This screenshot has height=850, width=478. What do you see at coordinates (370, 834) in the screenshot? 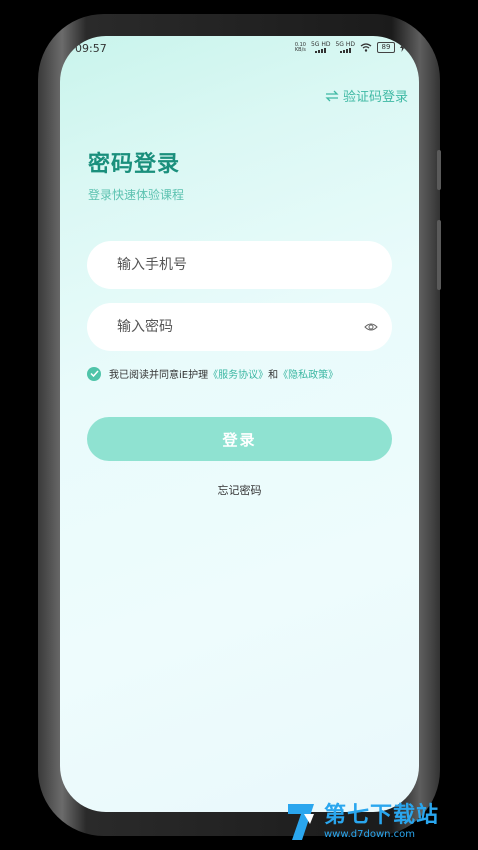
I see `site-url: www.d7down.com` at bounding box center [370, 834].